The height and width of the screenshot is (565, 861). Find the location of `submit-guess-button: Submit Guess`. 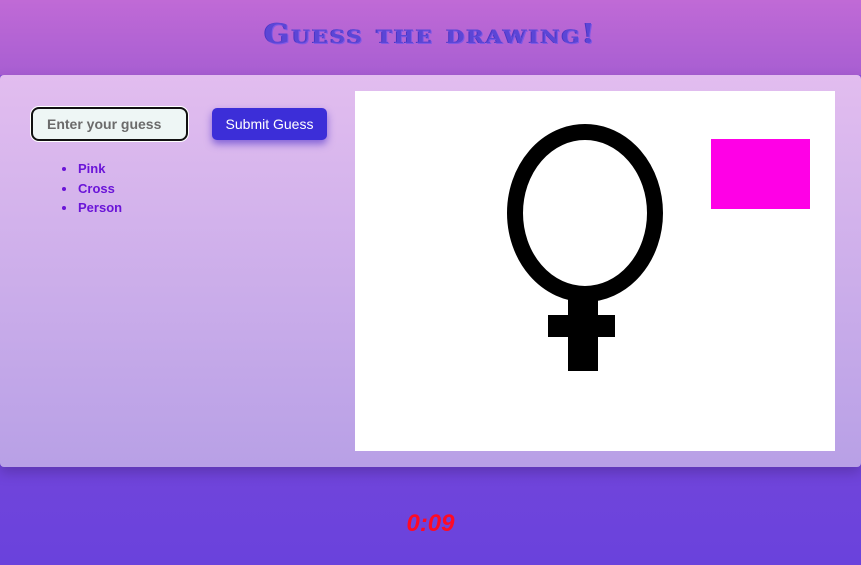

submit-guess-button: Submit Guess is located at coordinates (269, 124).